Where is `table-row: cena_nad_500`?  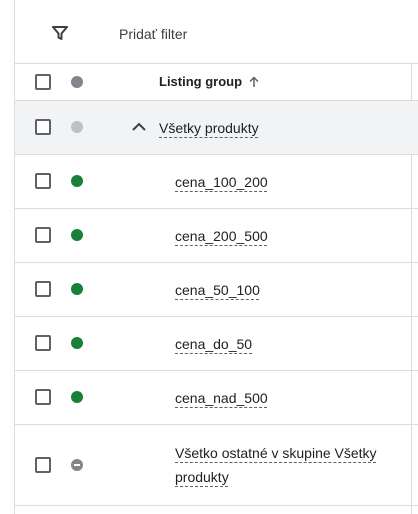
table-row: cena_nad_500 is located at coordinates (216, 398).